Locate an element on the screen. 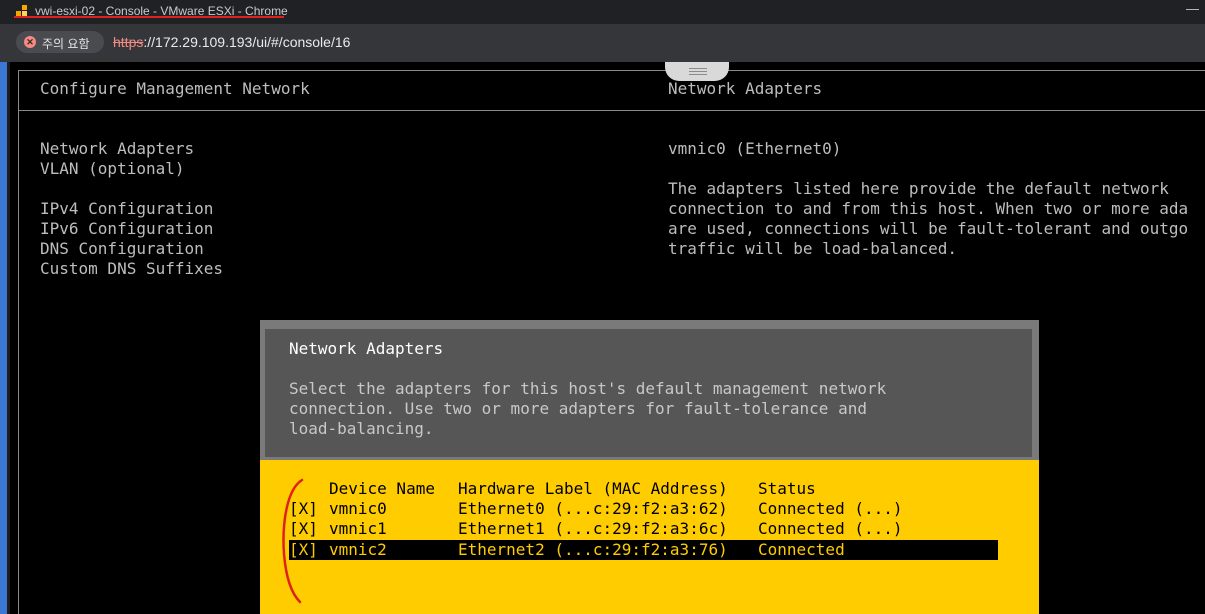 The image size is (1205, 614). minimize-button: — is located at coordinates (1192, 8).